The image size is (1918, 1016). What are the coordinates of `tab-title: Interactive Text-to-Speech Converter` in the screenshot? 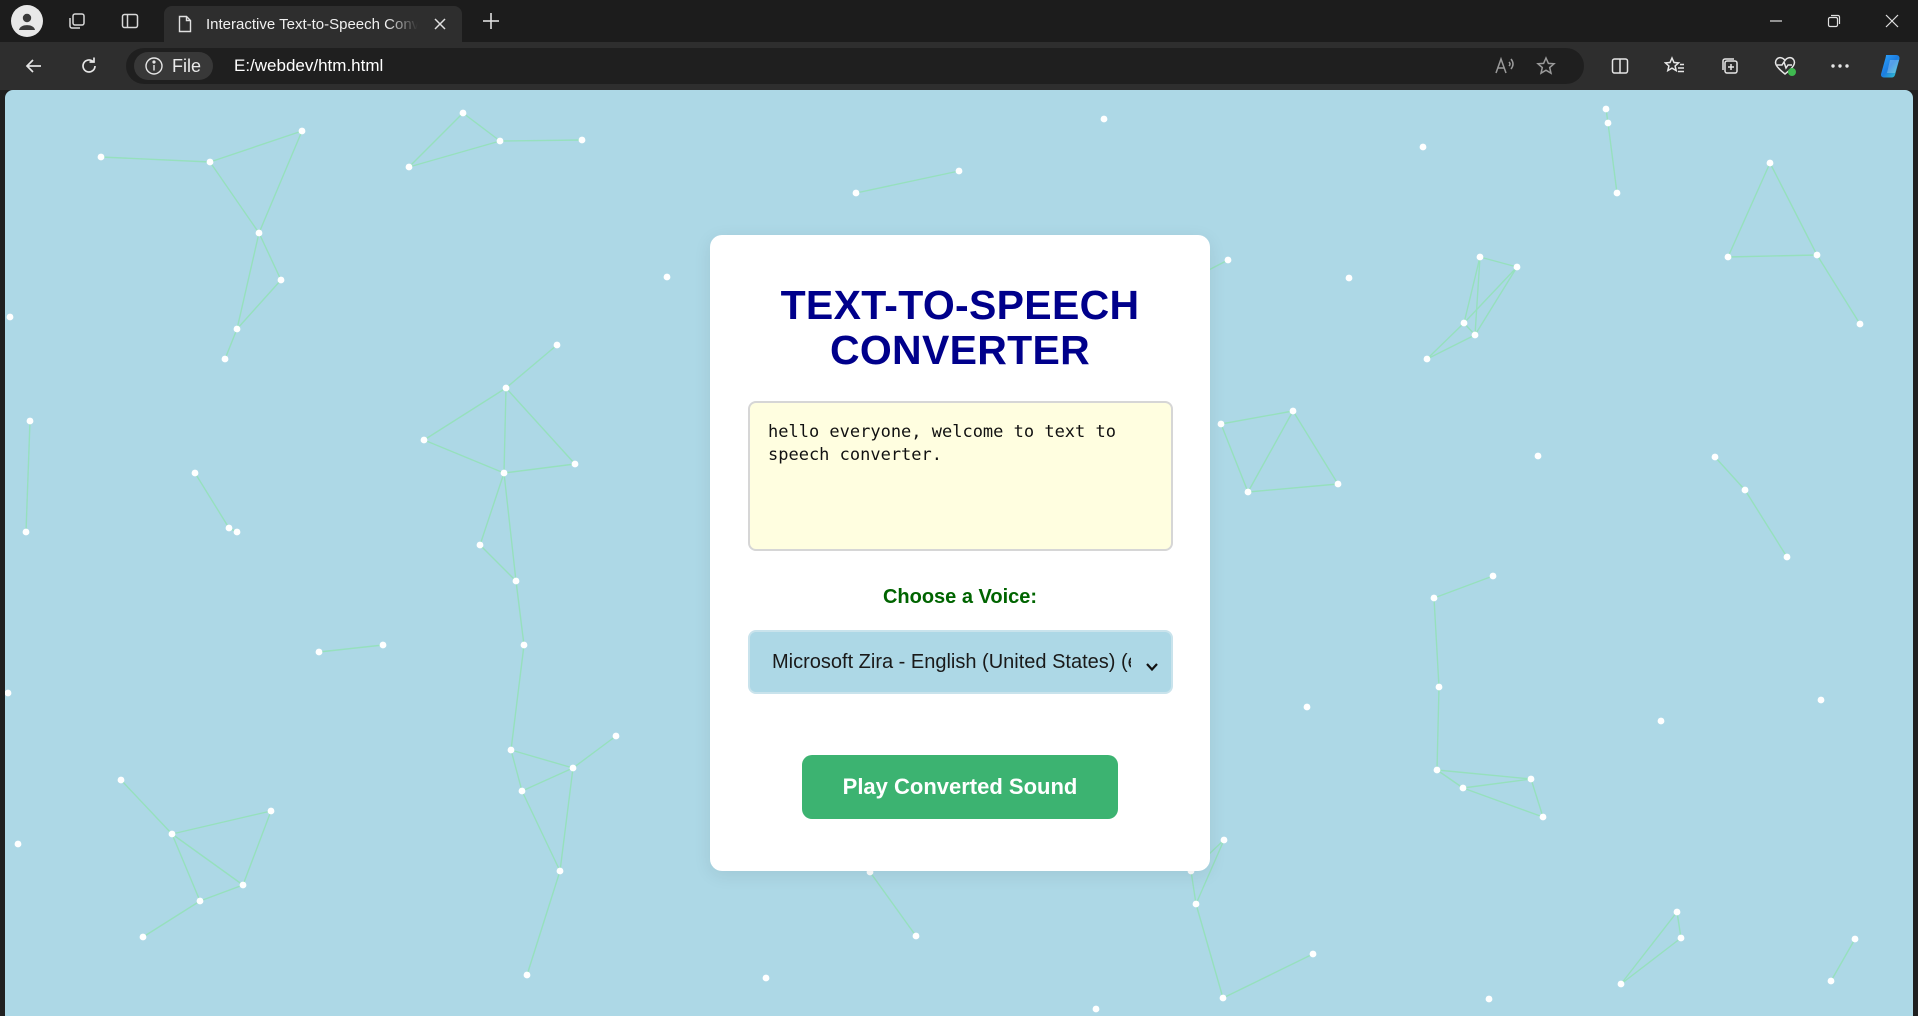 It's located at (312, 24).